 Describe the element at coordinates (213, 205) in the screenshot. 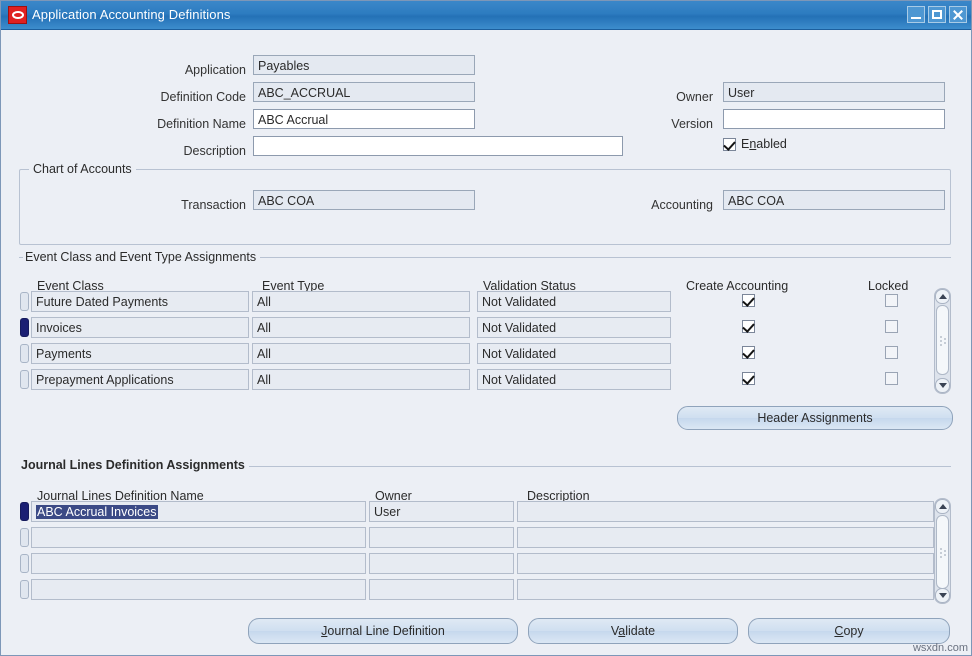

I see `transaction-label: Transaction` at that location.